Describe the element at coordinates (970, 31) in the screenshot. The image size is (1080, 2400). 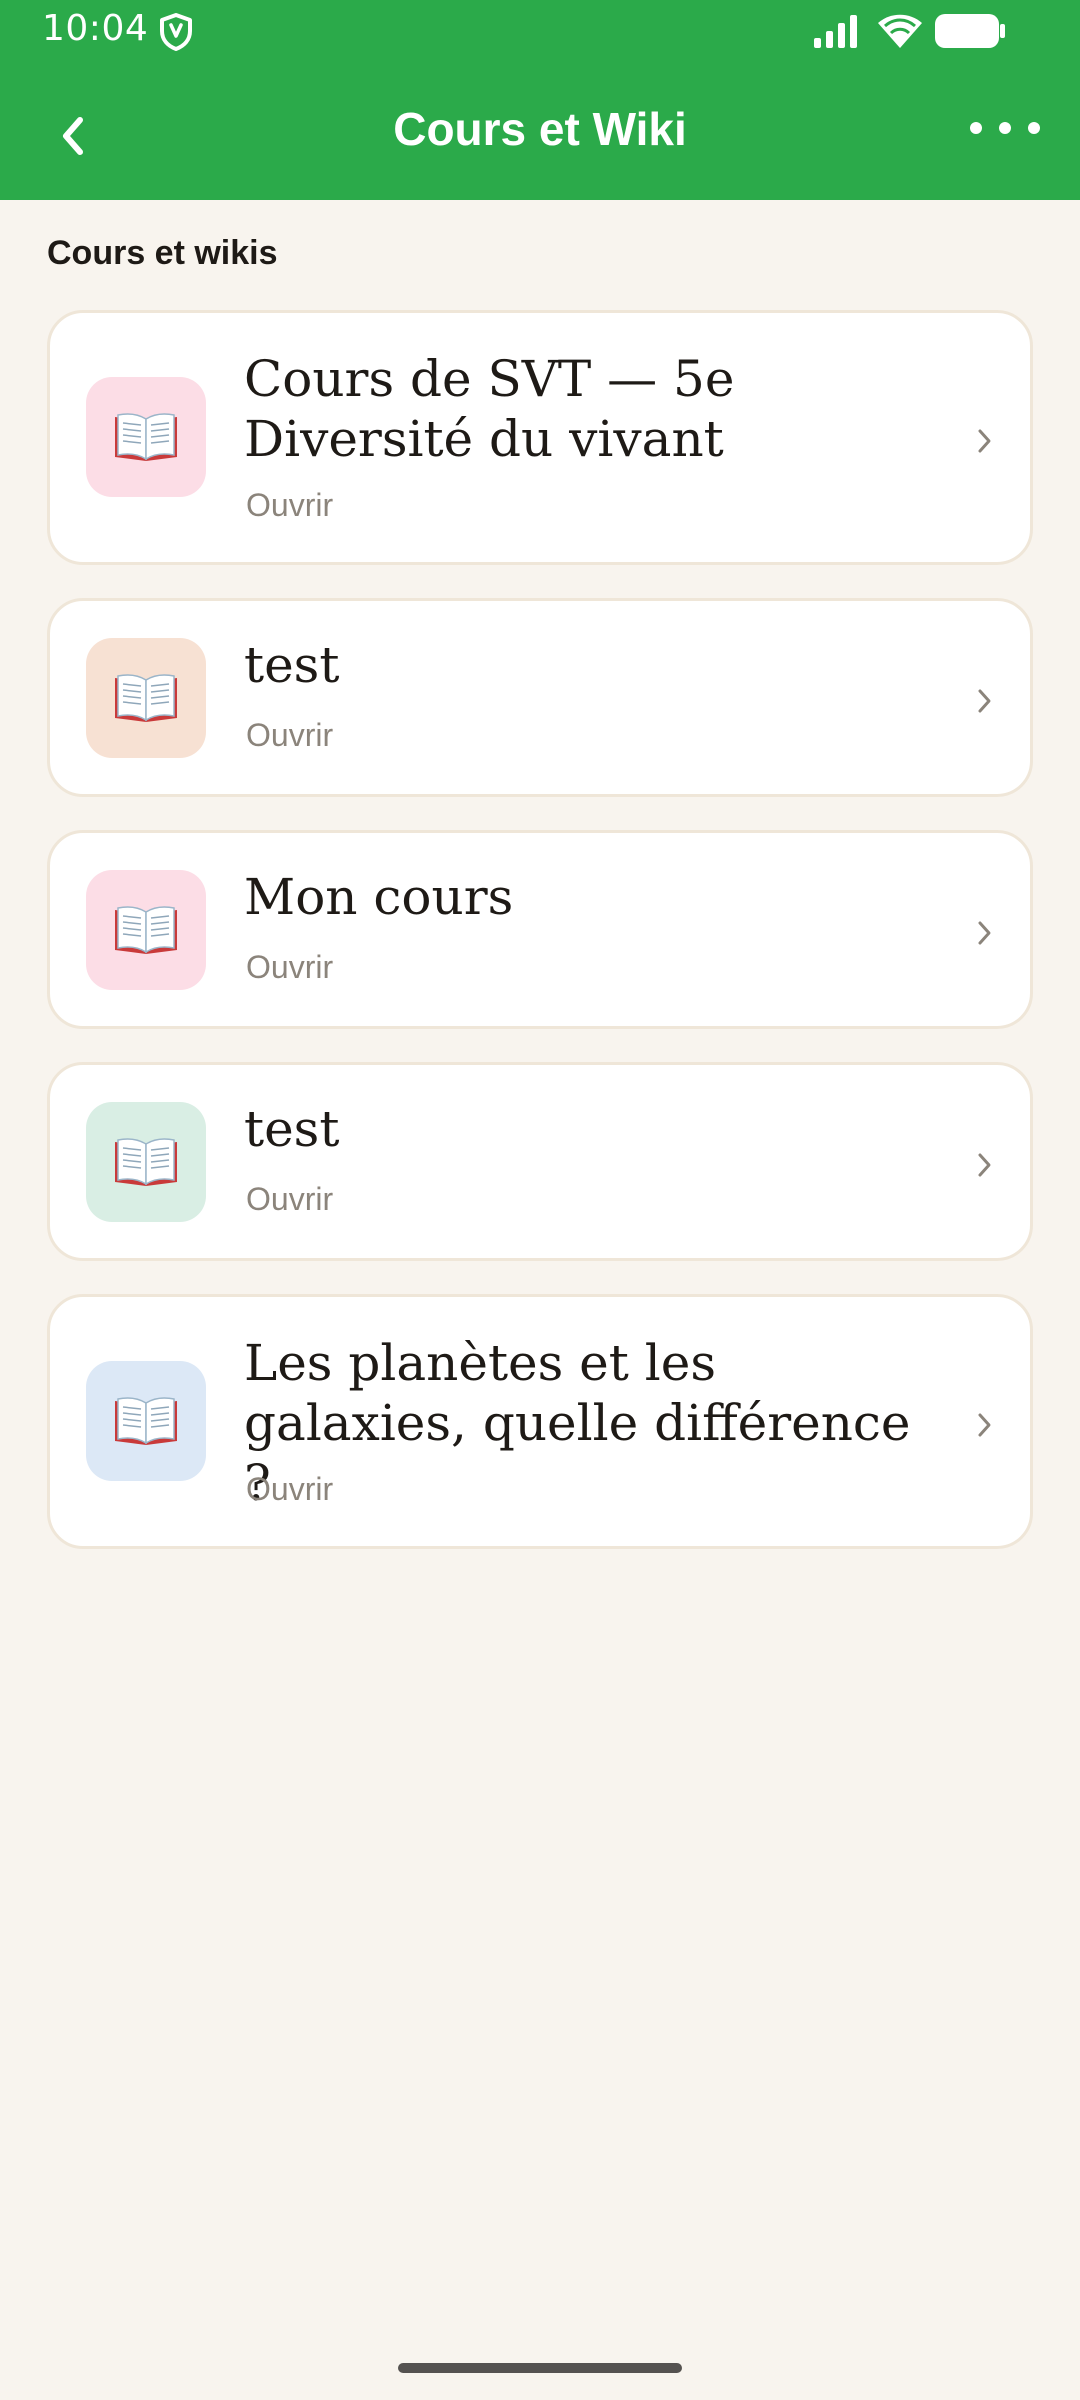
I see `battery-icon` at that location.